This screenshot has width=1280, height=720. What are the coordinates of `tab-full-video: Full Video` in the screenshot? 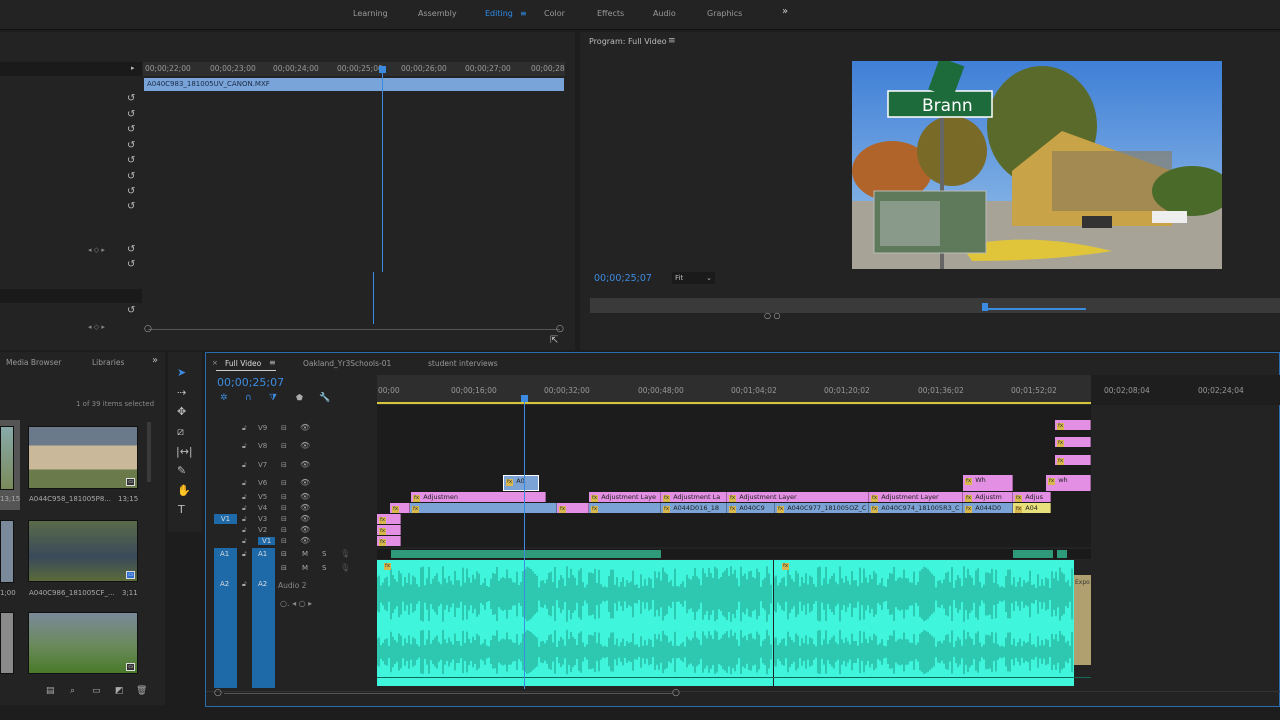 It's located at (243, 363).